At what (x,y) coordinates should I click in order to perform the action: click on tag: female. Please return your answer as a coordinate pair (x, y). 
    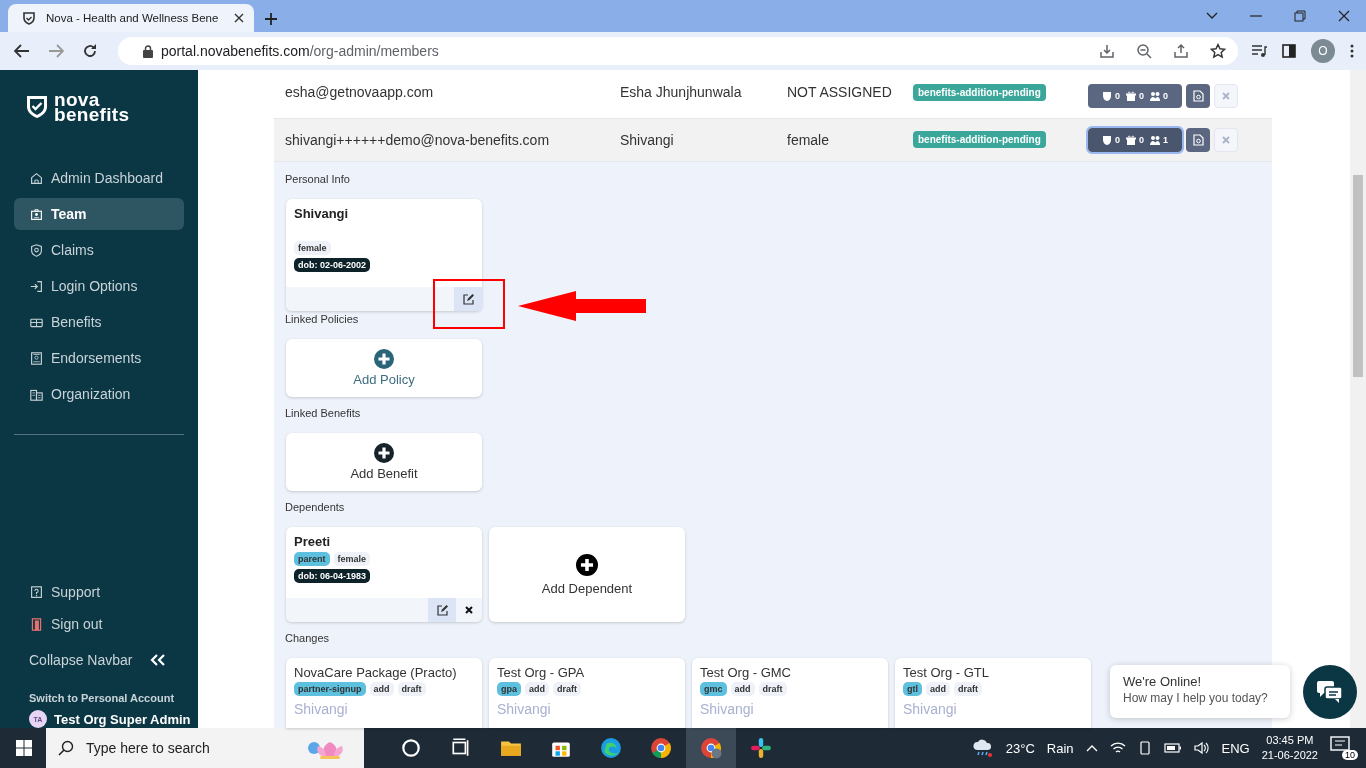
    Looking at the image, I should click on (312, 248).